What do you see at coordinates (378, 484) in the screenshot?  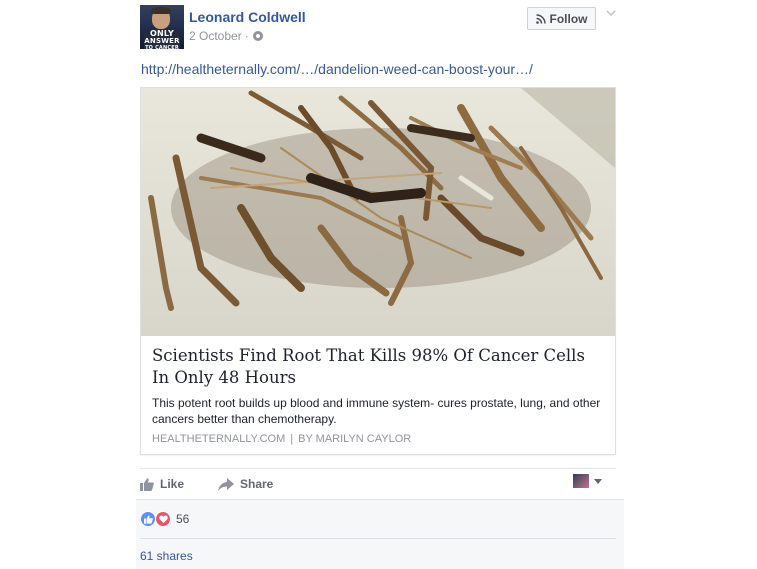 I see `post-actions-bar: Like Share` at bounding box center [378, 484].